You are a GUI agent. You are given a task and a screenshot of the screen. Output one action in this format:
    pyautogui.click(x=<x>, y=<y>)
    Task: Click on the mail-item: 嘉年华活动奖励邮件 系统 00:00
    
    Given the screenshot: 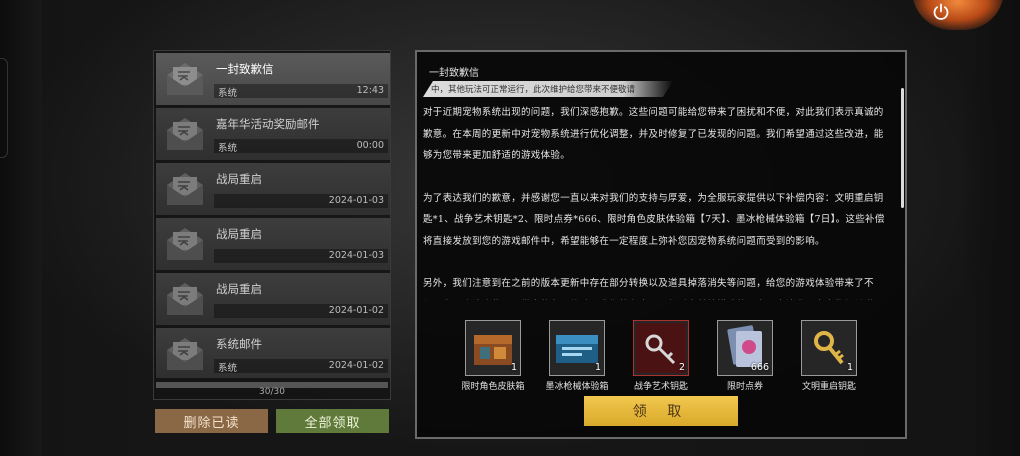 What is the action you would take?
    pyautogui.click(x=273, y=134)
    